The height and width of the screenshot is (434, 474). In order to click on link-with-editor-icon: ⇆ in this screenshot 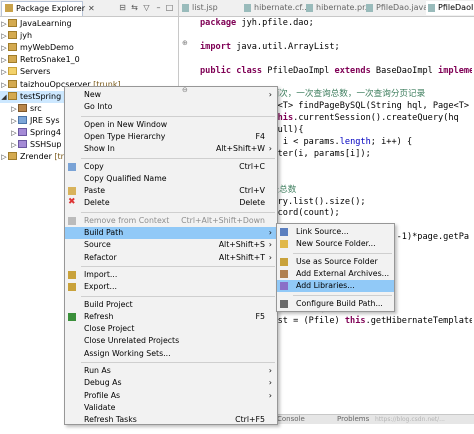, I will do `click(134, 7)`.